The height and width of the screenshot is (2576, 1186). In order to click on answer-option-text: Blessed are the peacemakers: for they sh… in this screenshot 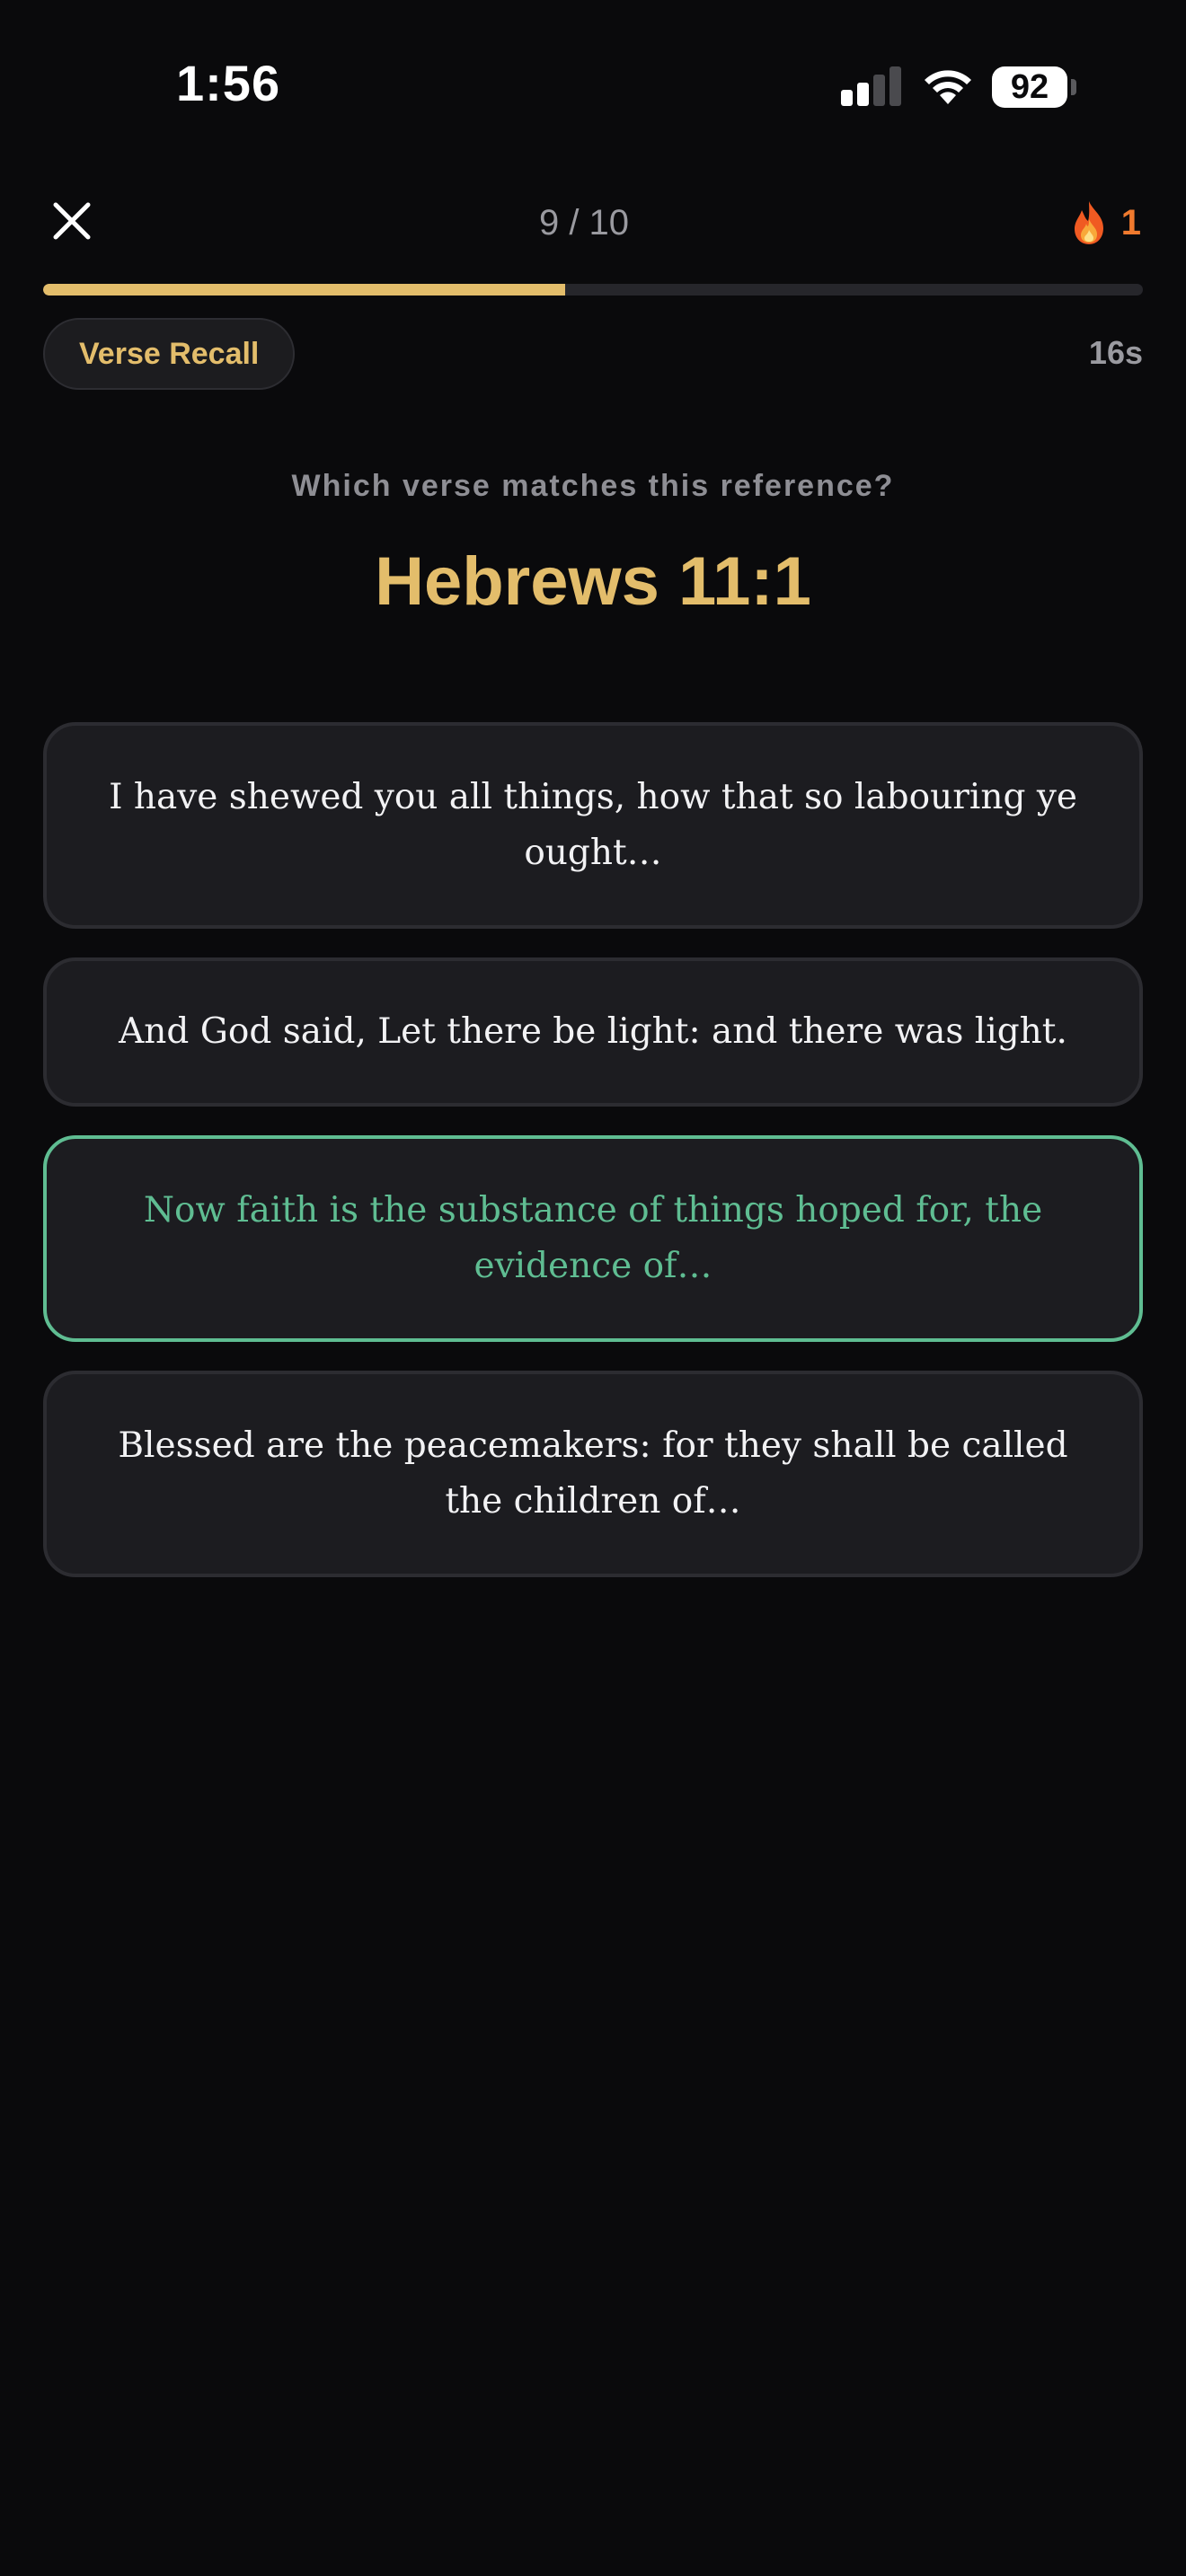, I will do `click(593, 1473)`.